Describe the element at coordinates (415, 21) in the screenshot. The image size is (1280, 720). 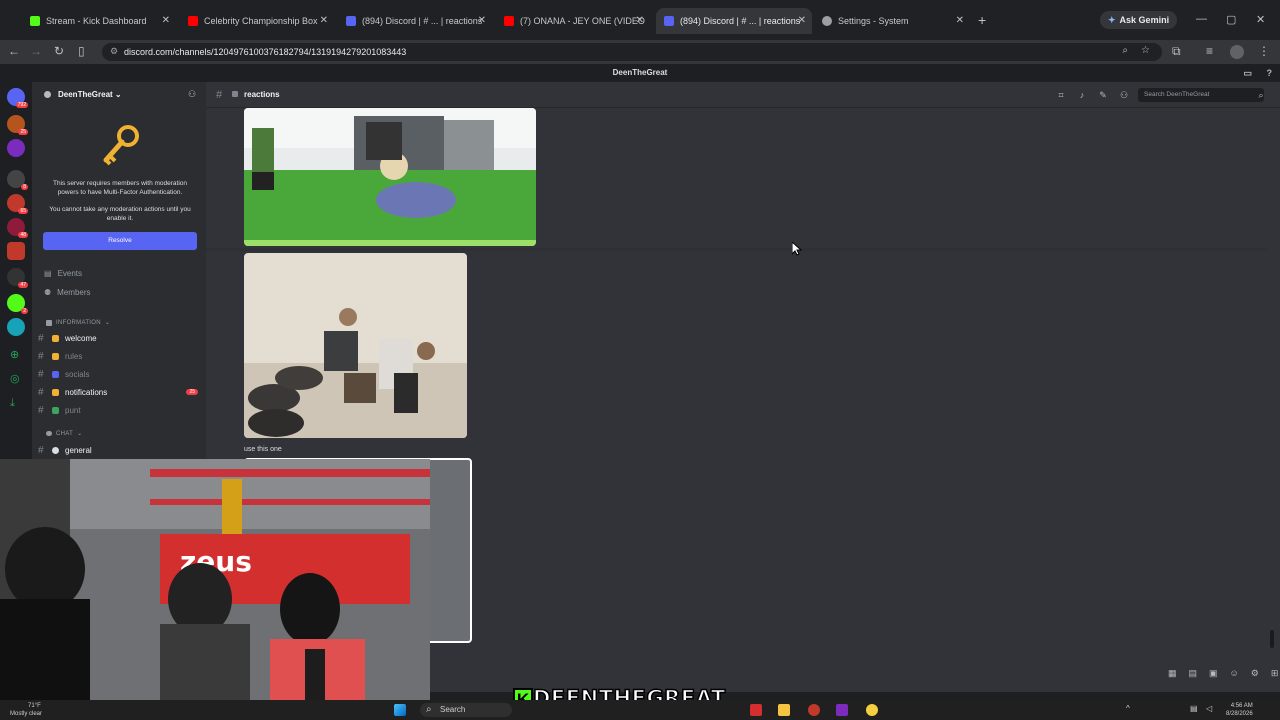
I see `tab-discord-reactions: (894) Discord | # ... | reactions ✕` at that location.